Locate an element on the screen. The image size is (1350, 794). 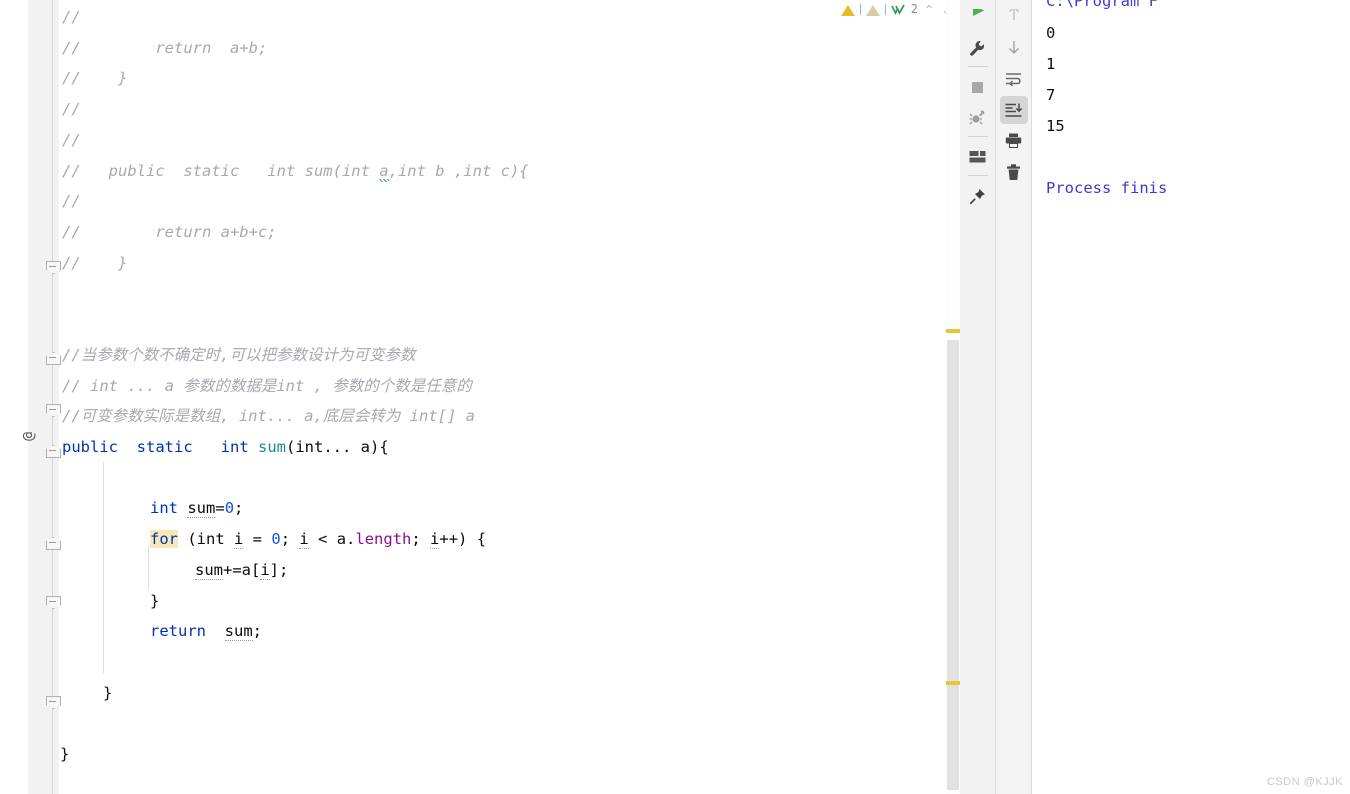
code-line-comment: // return a+b; is located at coordinates (164, 48).